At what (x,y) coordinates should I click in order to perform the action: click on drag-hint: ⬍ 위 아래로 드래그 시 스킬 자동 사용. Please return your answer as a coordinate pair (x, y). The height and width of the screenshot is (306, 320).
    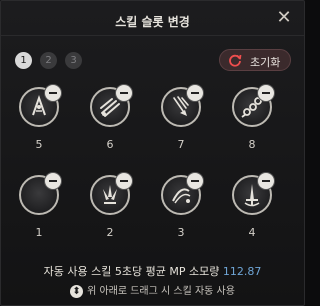
    Looking at the image, I should click on (152, 290).